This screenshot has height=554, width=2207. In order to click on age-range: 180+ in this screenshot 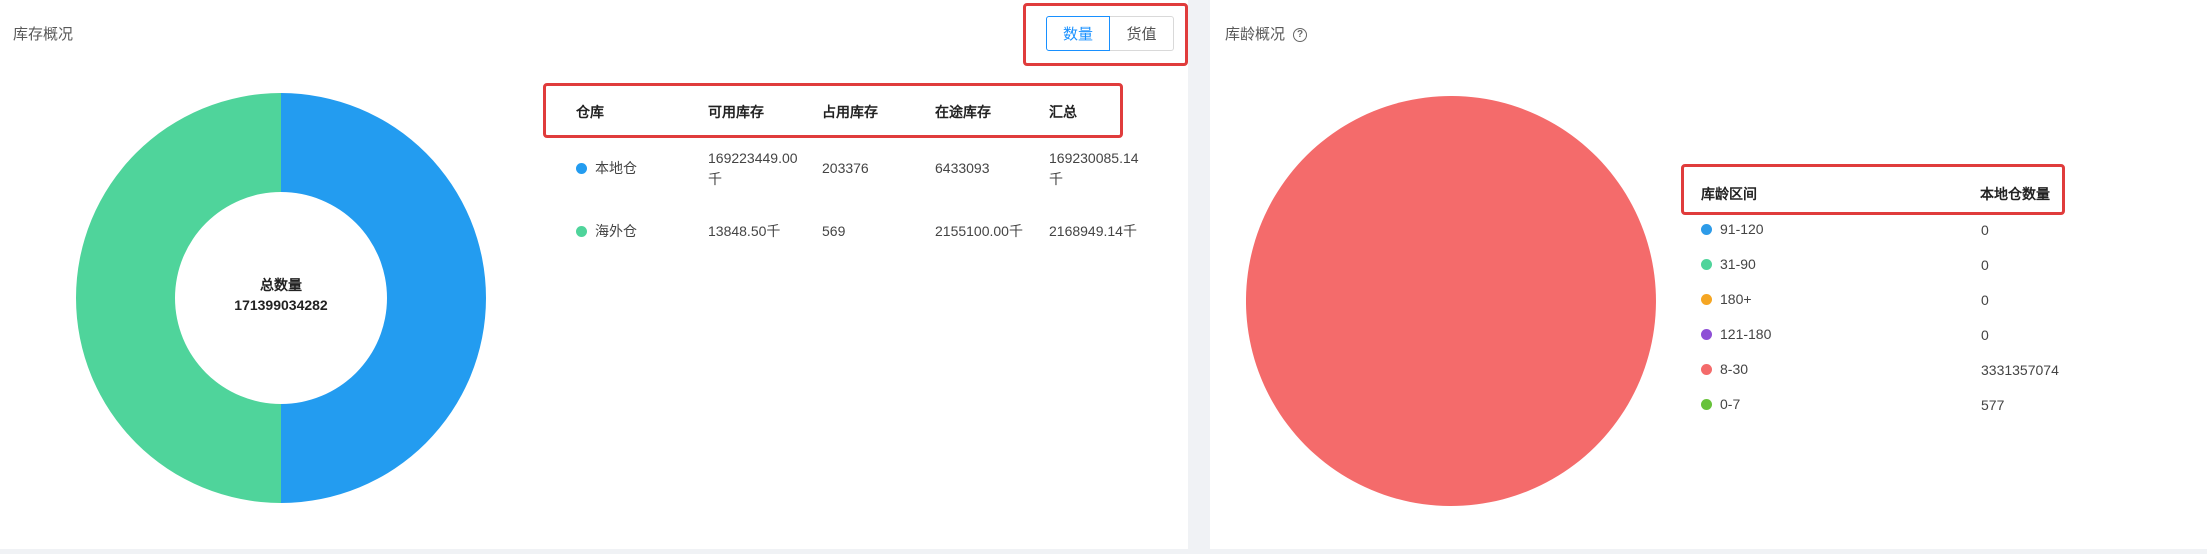, I will do `click(1736, 299)`.